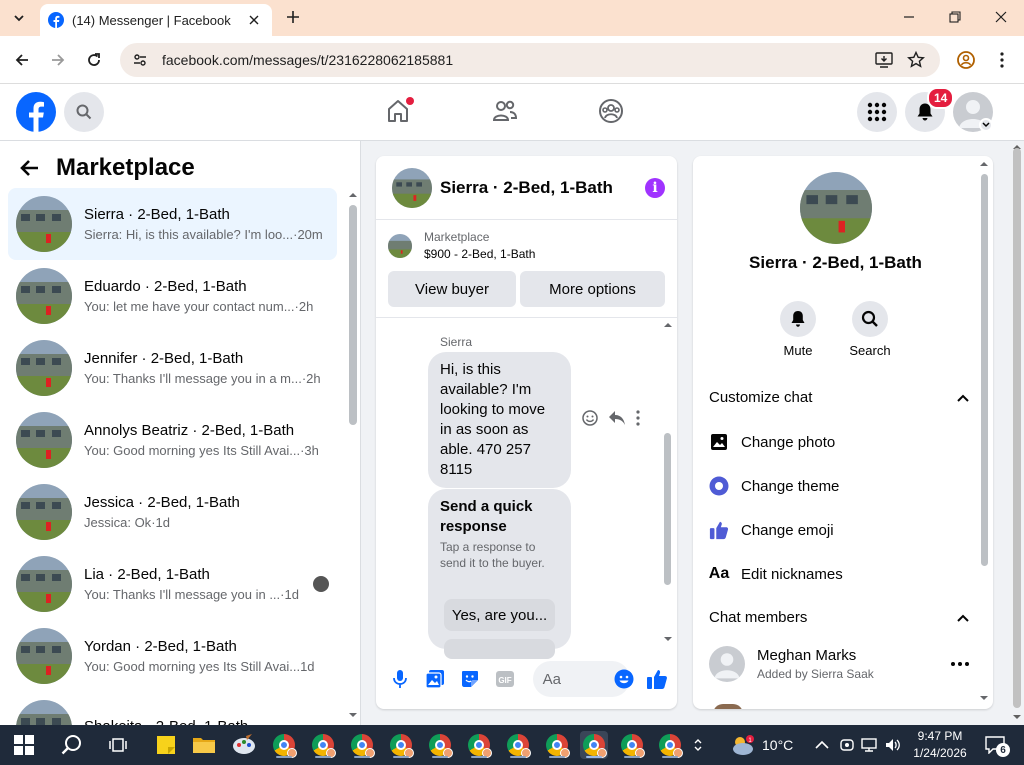 The height and width of the screenshot is (765, 1024). I want to click on windows-taskbar: 1 10°C 9:47 PM 1/24/2026 6, so click(512, 745).